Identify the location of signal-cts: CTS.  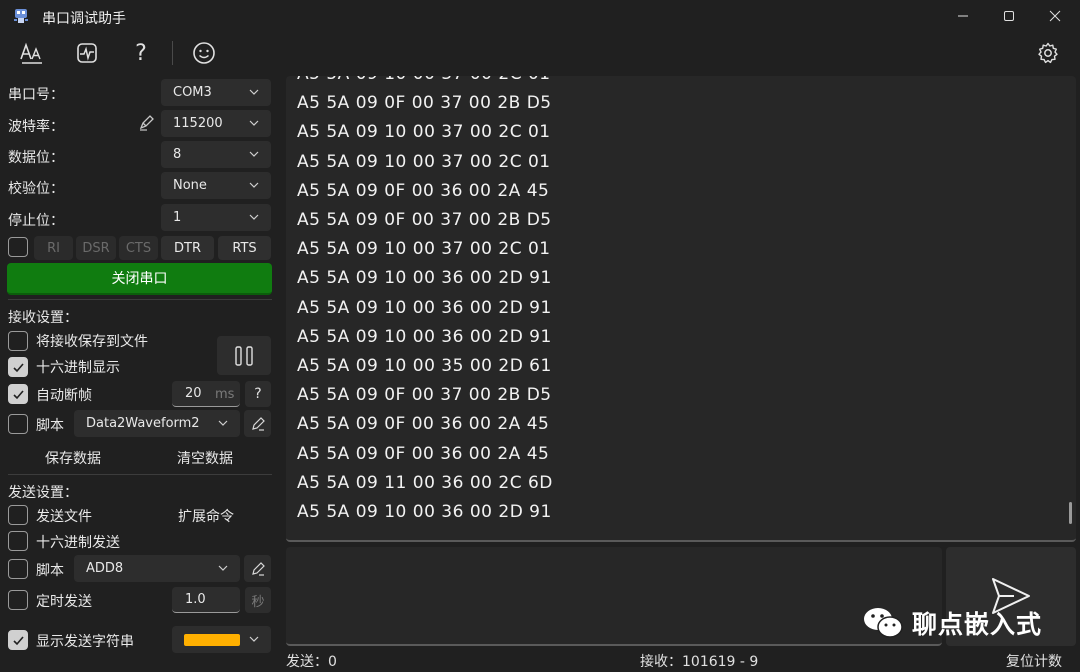
(138, 248).